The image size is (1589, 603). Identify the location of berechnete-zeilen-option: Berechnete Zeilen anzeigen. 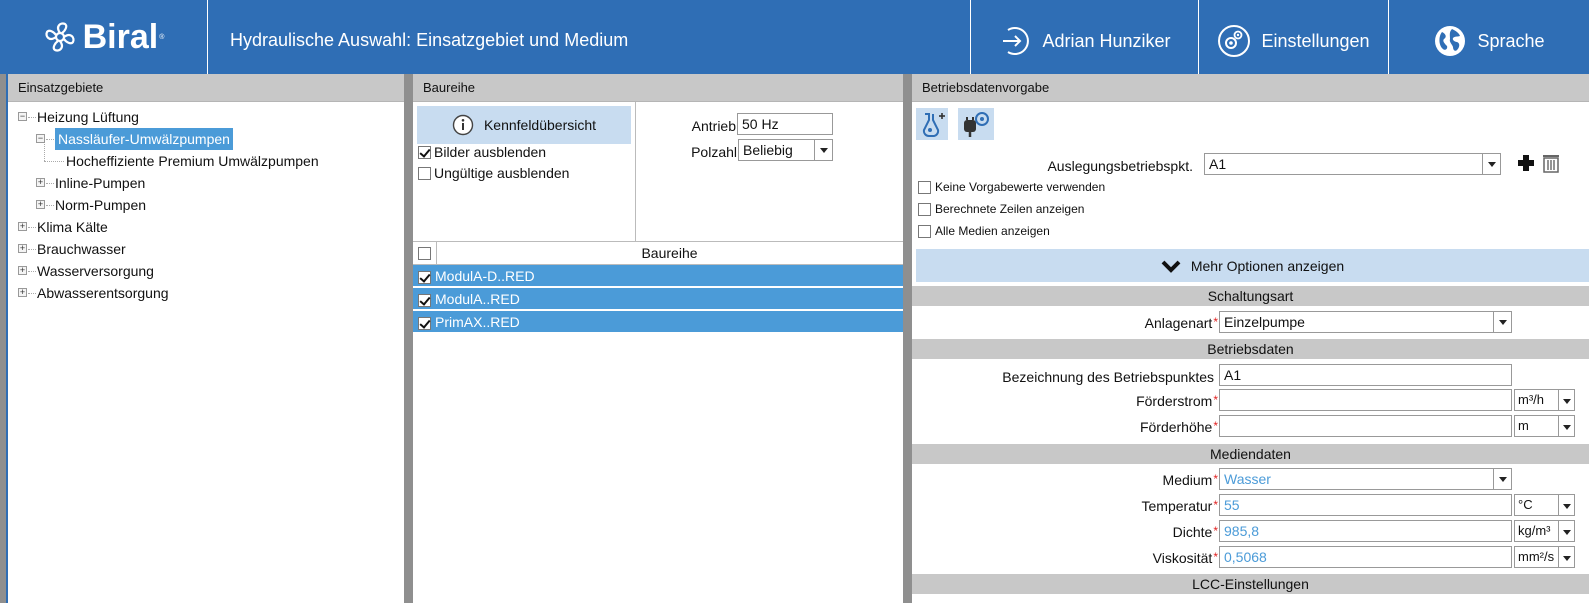
(1001, 209).